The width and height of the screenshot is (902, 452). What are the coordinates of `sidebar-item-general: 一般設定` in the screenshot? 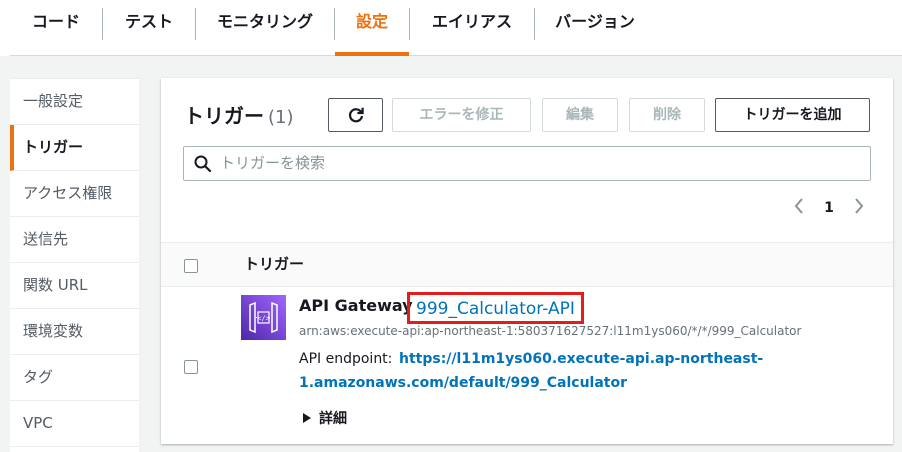 It's located at (74, 102).